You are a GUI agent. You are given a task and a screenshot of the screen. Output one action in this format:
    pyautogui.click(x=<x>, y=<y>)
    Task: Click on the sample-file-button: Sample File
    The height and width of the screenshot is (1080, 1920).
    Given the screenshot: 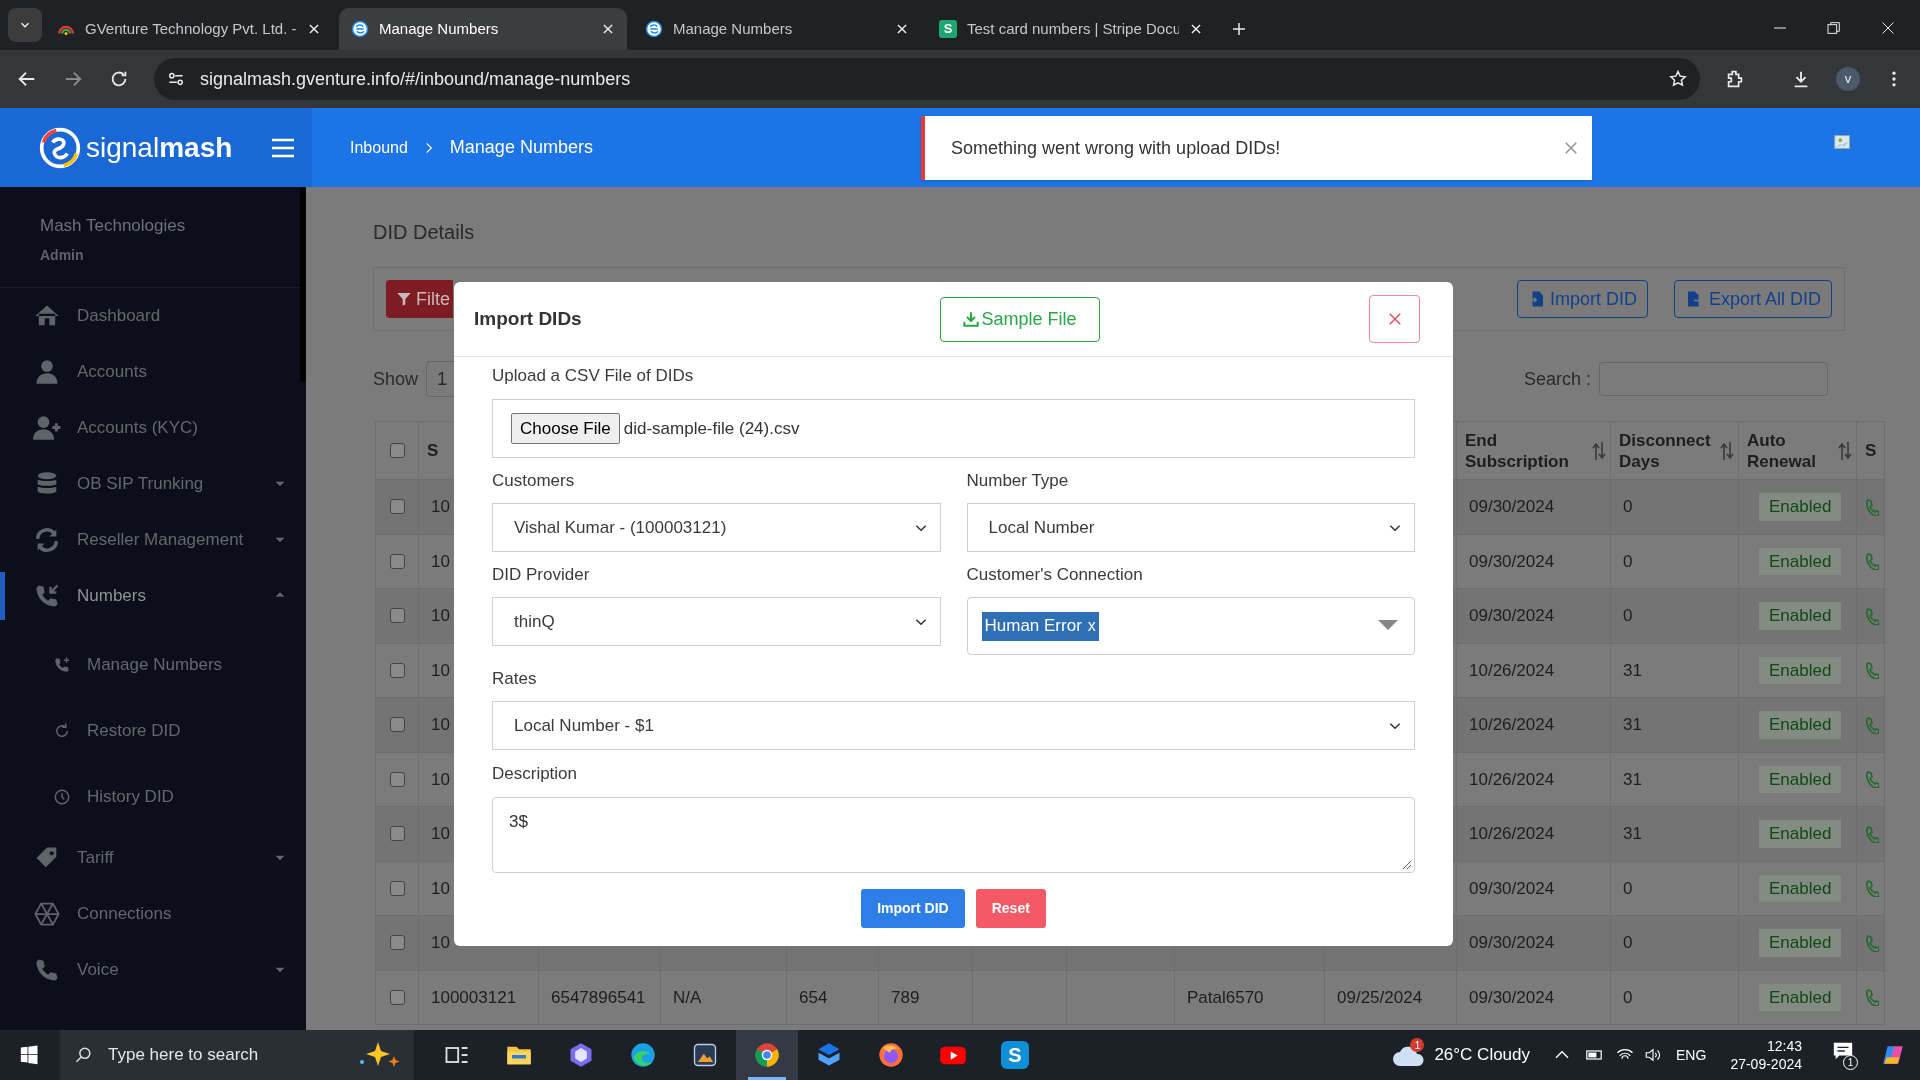 What is the action you would take?
    pyautogui.click(x=1020, y=319)
    